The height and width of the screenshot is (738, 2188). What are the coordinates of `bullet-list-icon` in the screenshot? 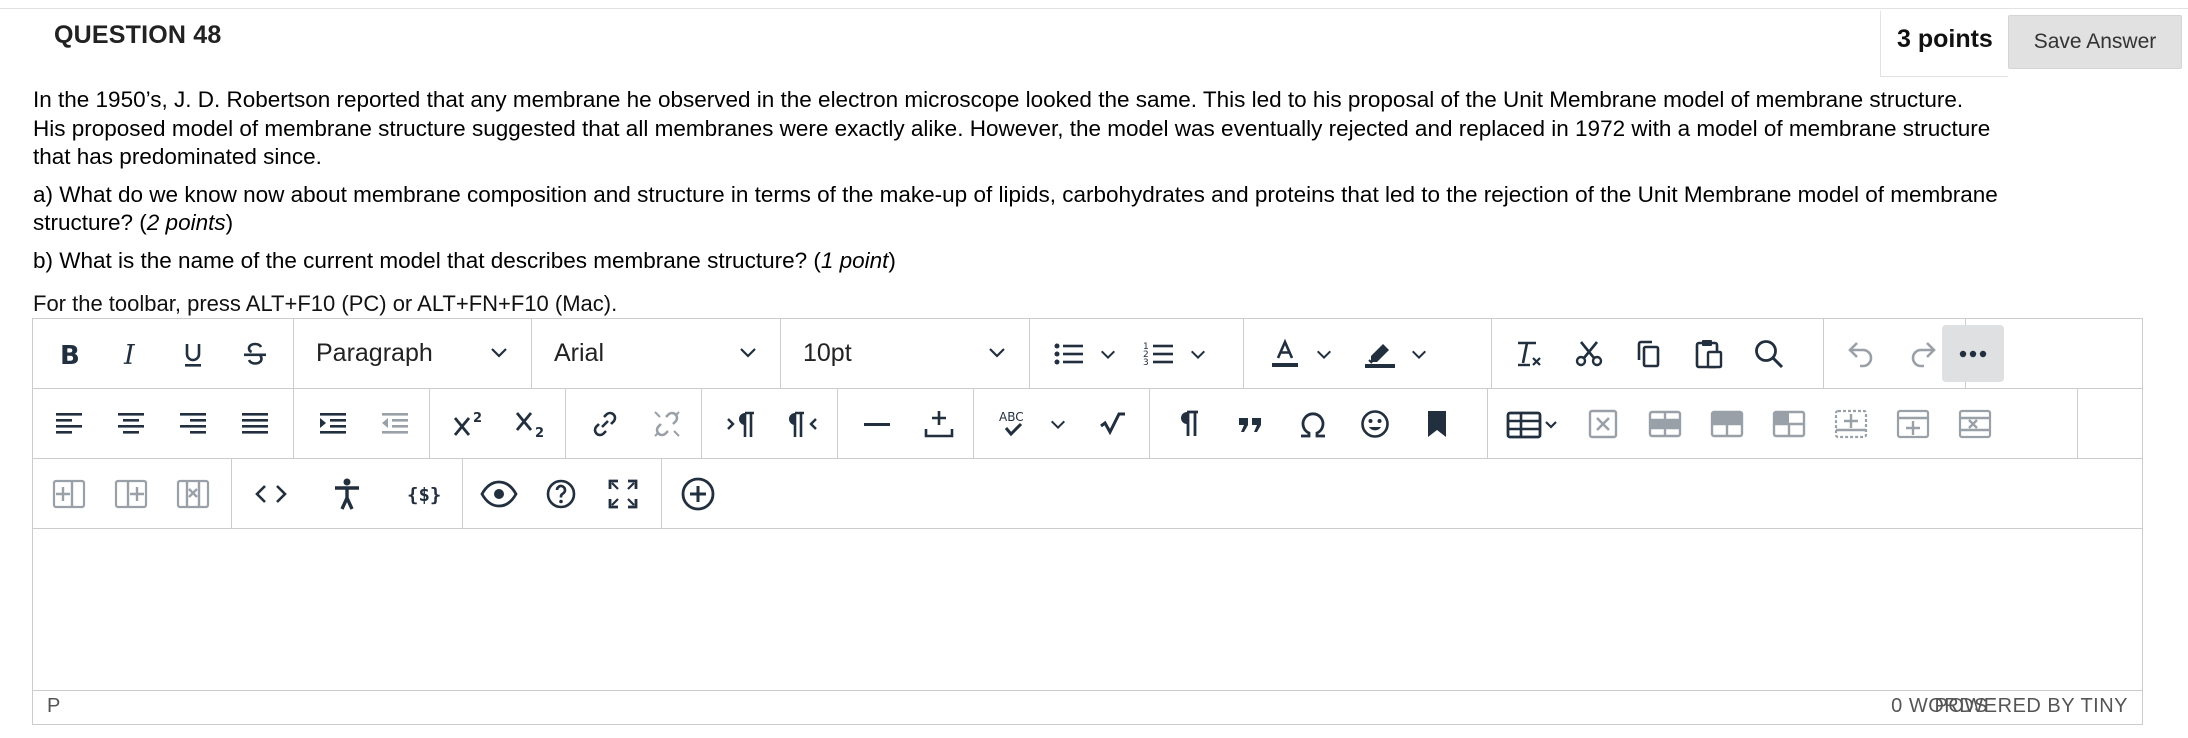 It's located at (1068, 353).